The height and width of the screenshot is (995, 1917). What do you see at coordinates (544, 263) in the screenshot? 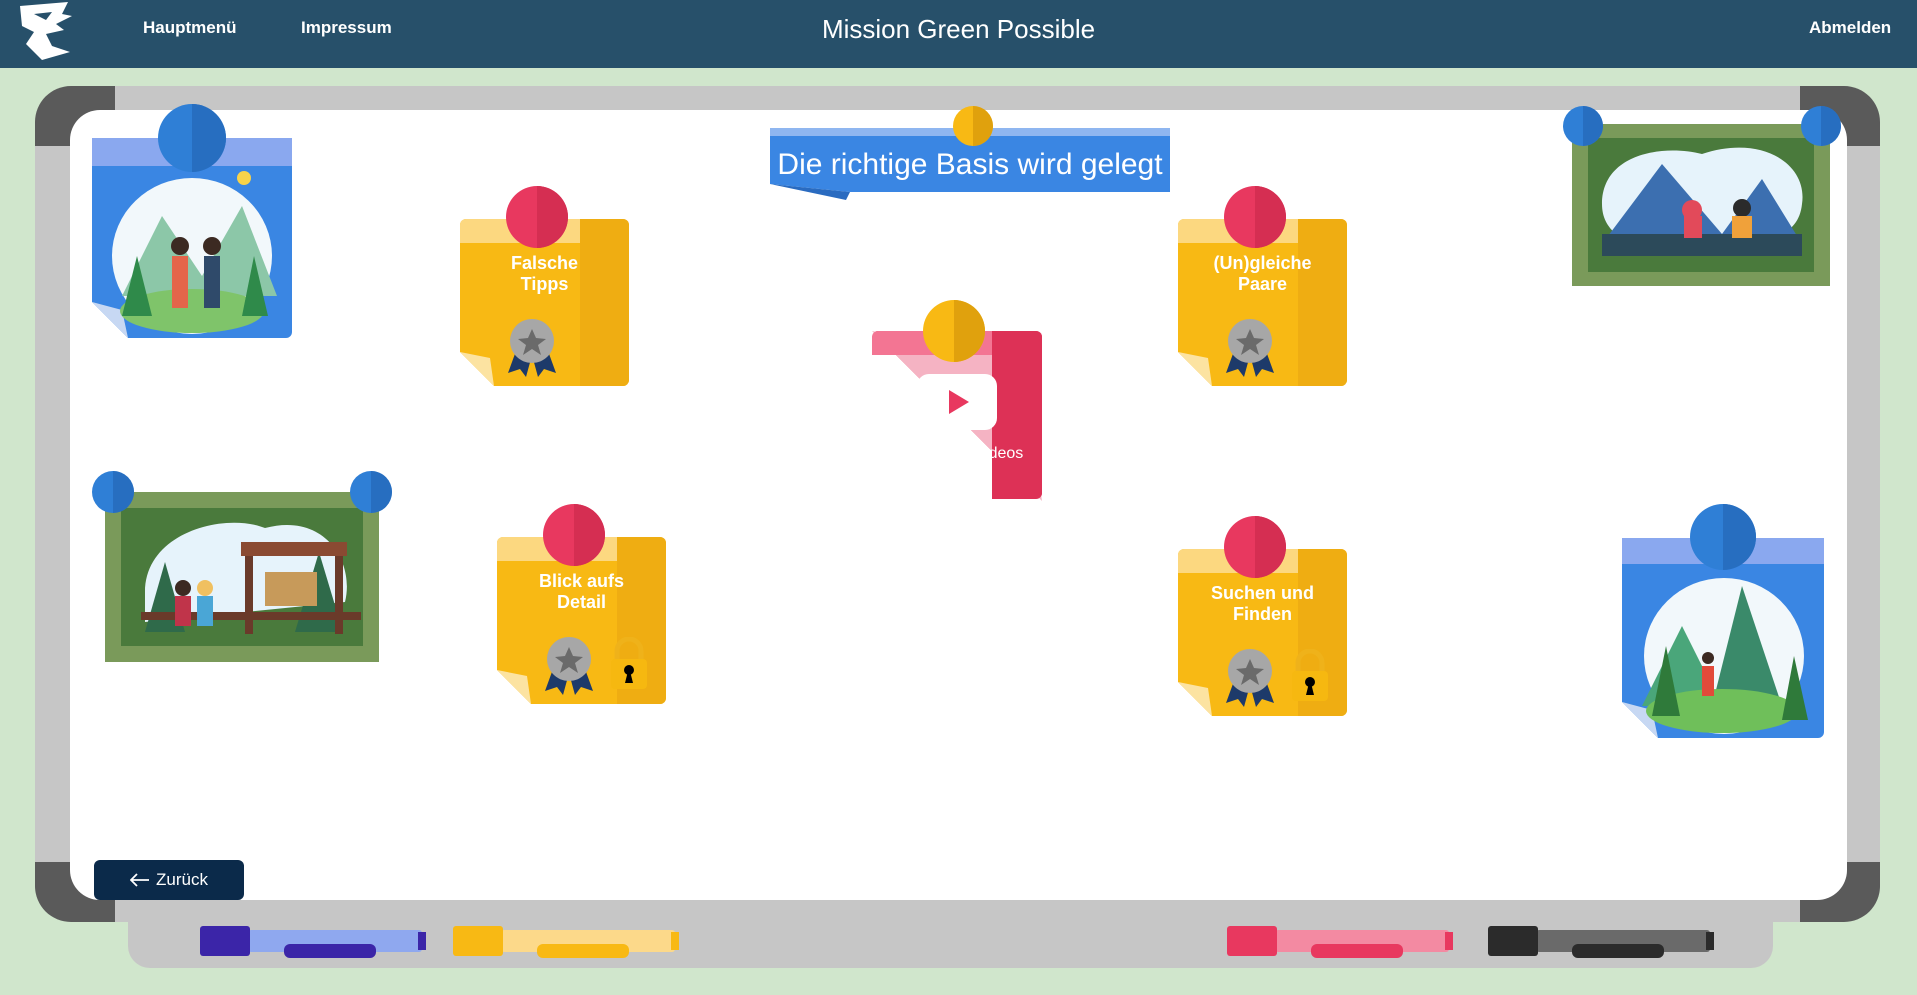
I see `task-label-line1: Falsche` at bounding box center [544, 263].